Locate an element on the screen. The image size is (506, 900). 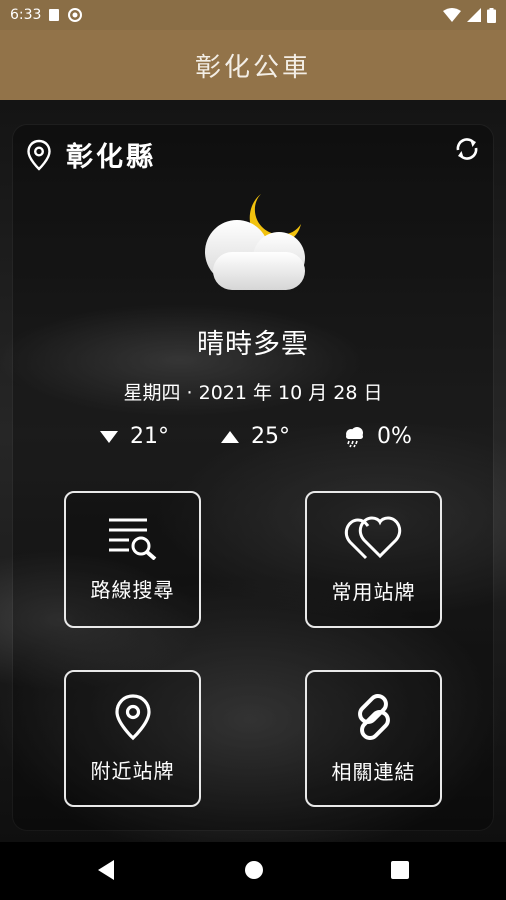
weather-date: 星期四 · 2021 年 10 月 28 日 is located at coordinates (253, 393).